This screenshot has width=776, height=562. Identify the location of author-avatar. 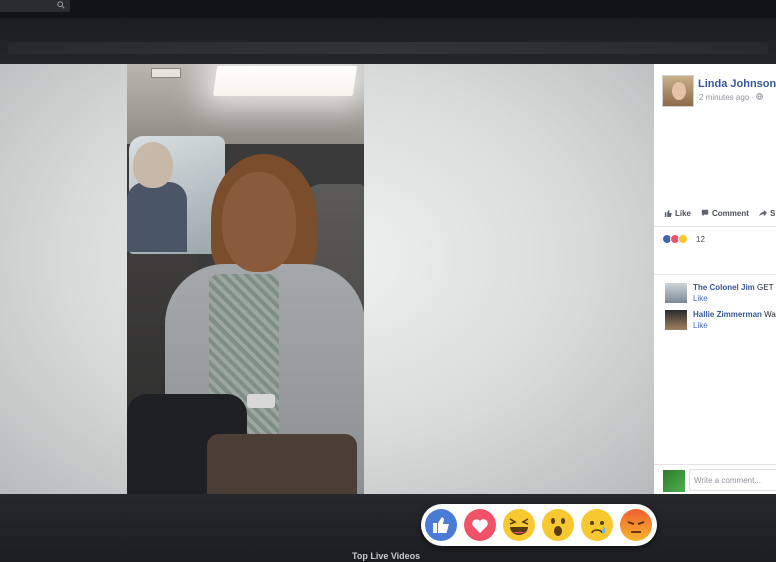
(678, 91).